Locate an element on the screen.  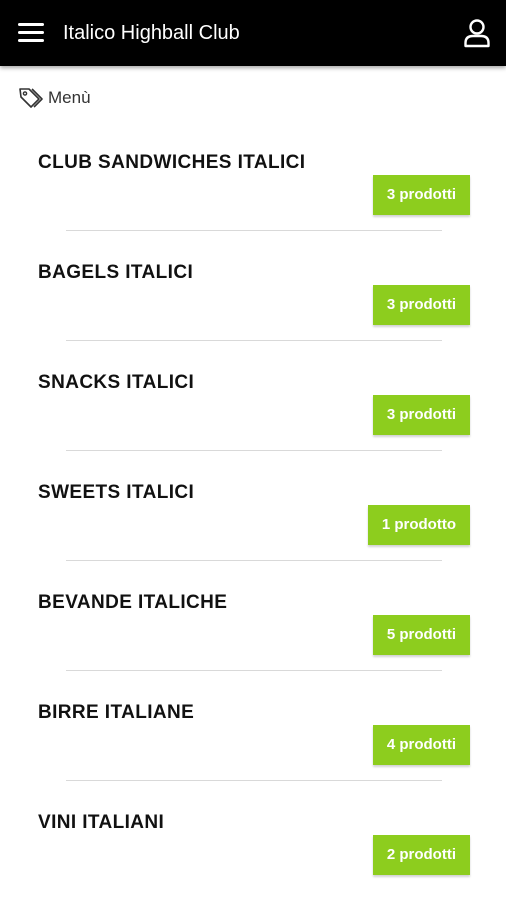
hamburger-menu-icon is located at coordinates (31, 33).